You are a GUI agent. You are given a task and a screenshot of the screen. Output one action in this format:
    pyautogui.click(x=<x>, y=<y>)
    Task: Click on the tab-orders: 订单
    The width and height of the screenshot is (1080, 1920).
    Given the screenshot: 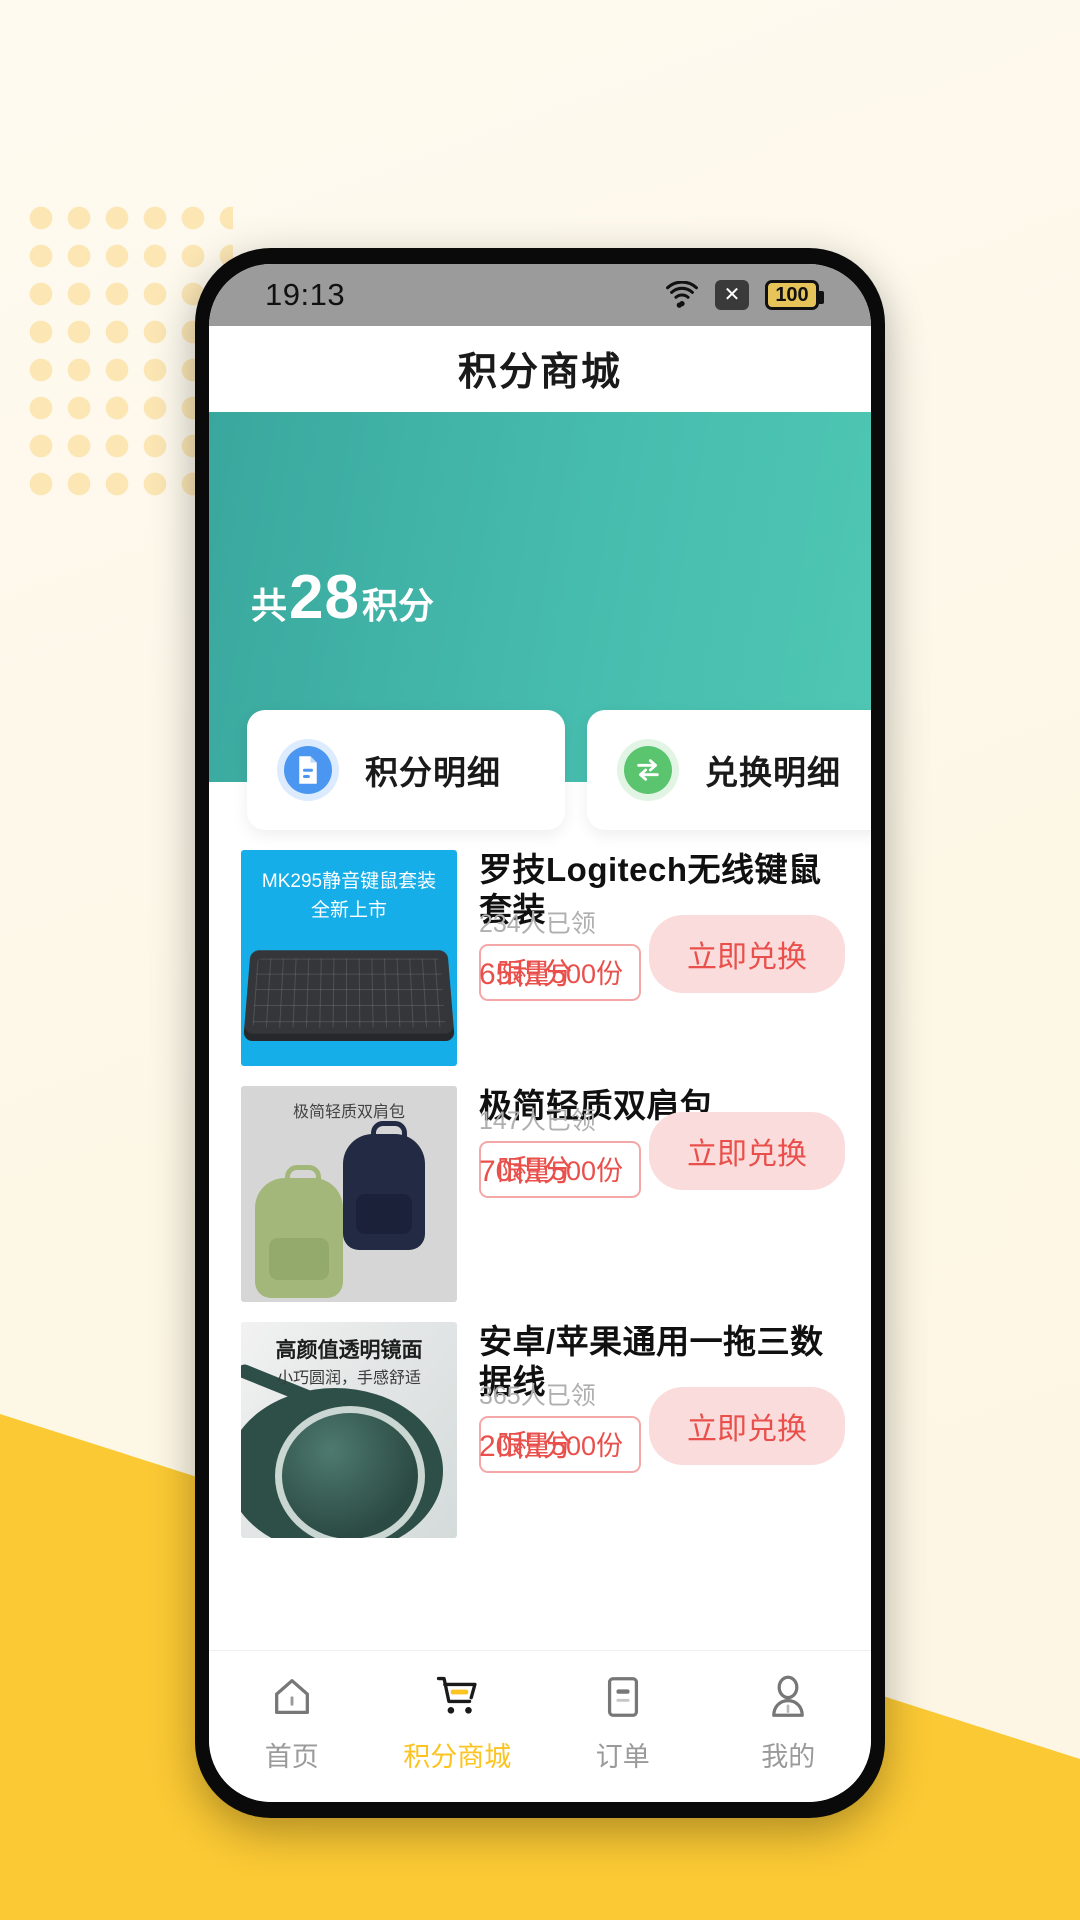 What is the action you would take?
    pyautogui.click(x=623, y=1722)
    